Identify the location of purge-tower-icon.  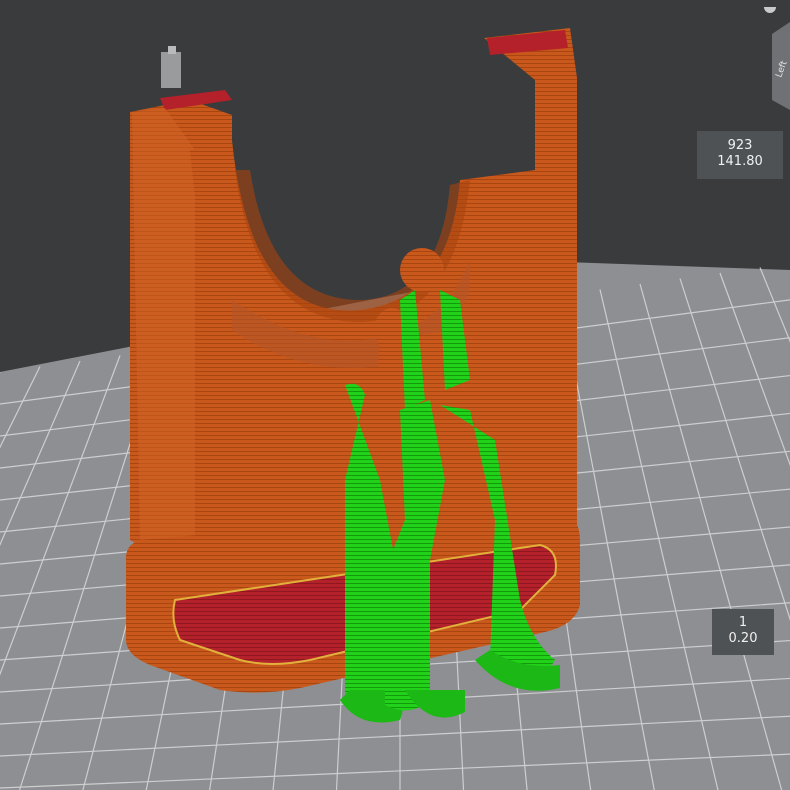
(171, 67).